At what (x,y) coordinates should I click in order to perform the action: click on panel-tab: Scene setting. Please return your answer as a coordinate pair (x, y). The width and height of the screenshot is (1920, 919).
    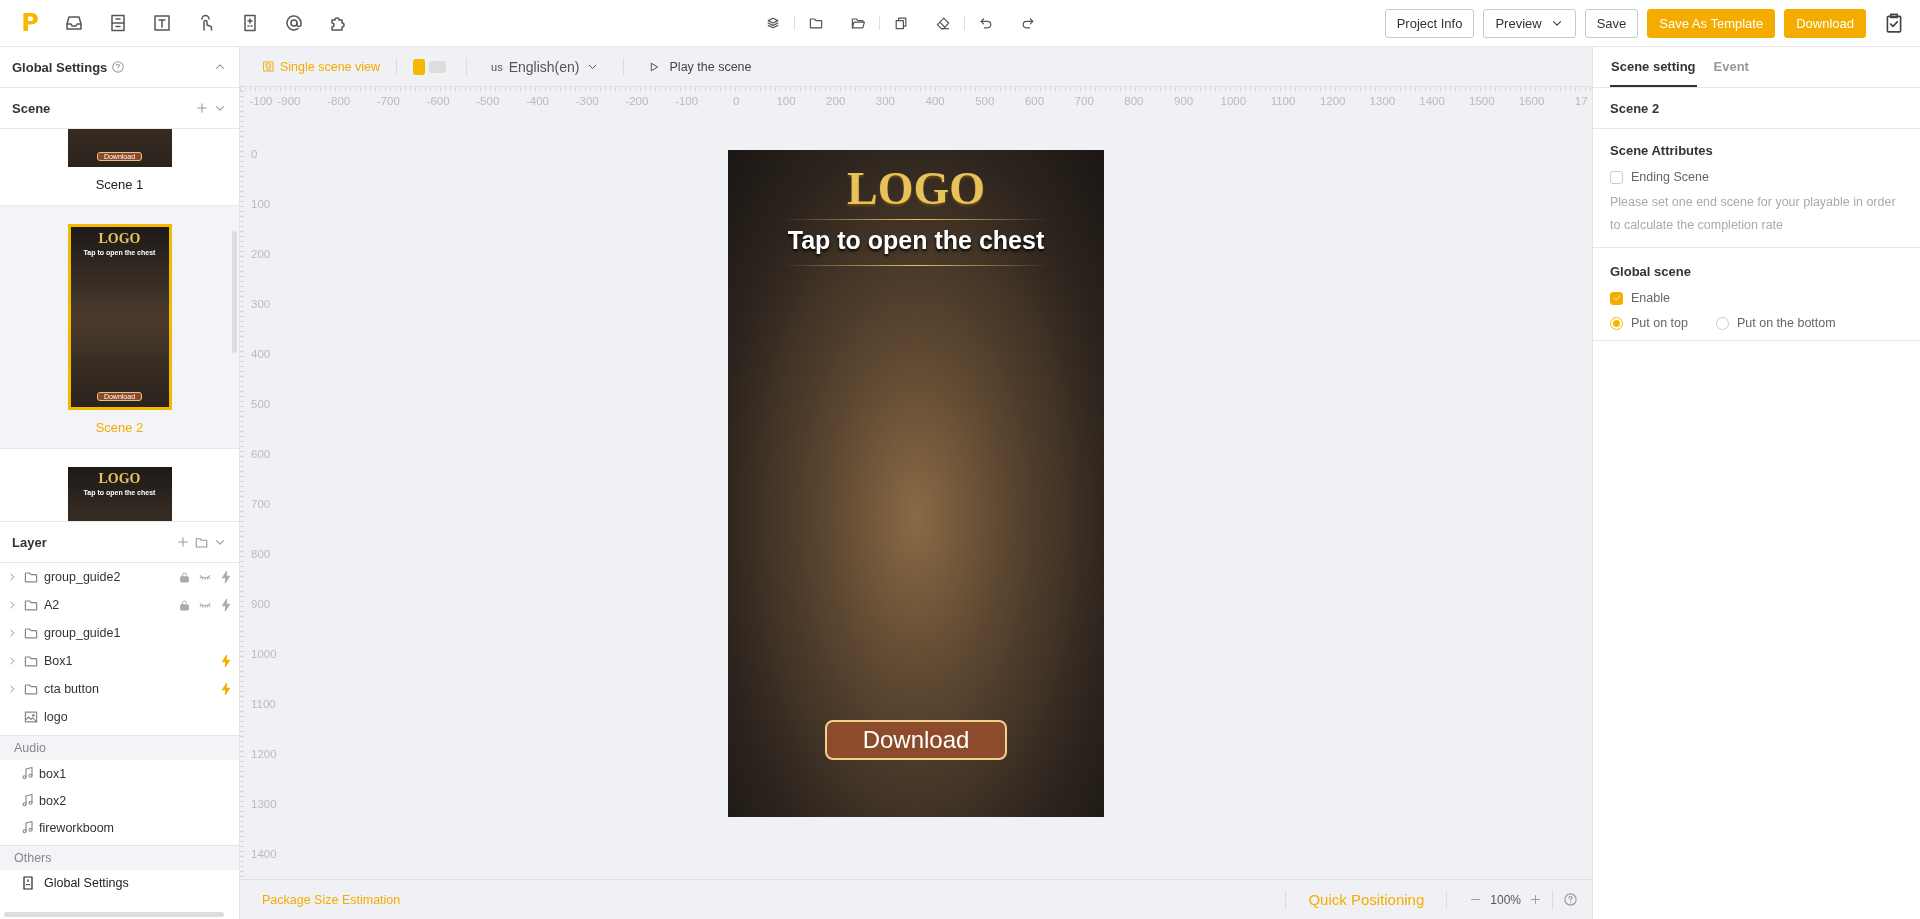
    Looking at the image, I should click on (1653, 67).